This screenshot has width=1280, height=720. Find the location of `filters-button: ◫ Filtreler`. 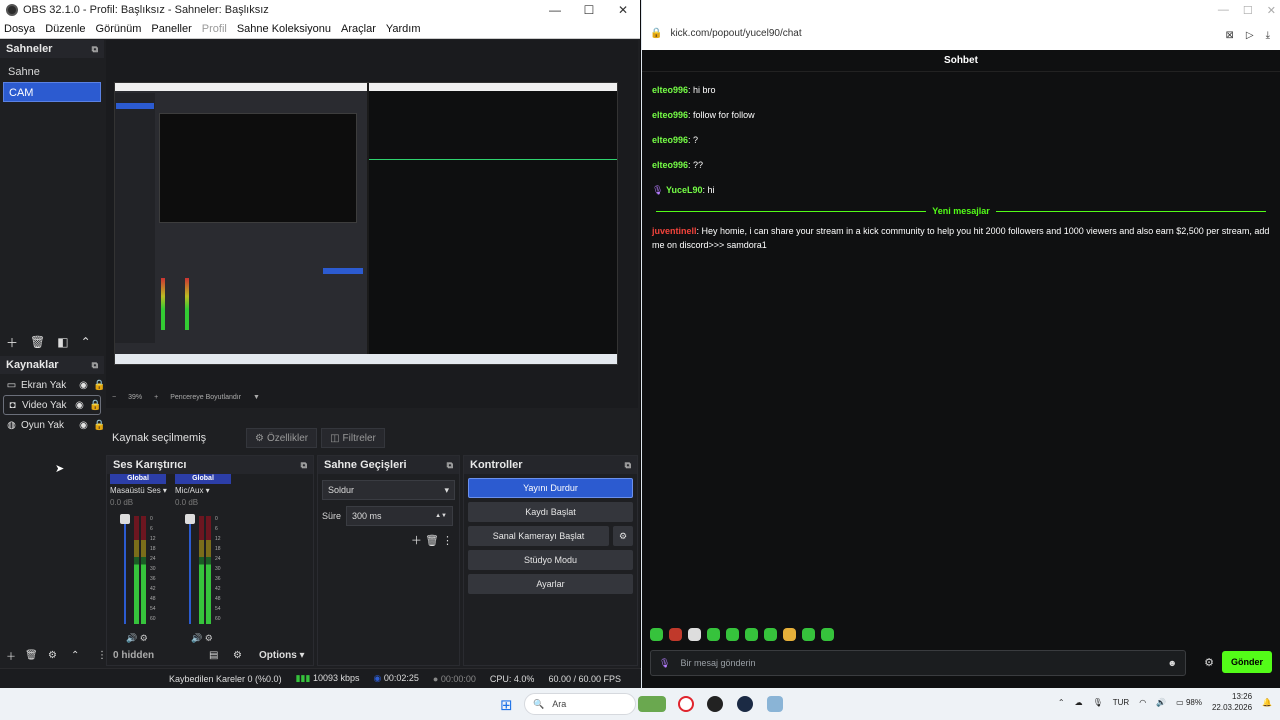

filters-button: ◫ Filtreler is located at coordinates (353, 438).